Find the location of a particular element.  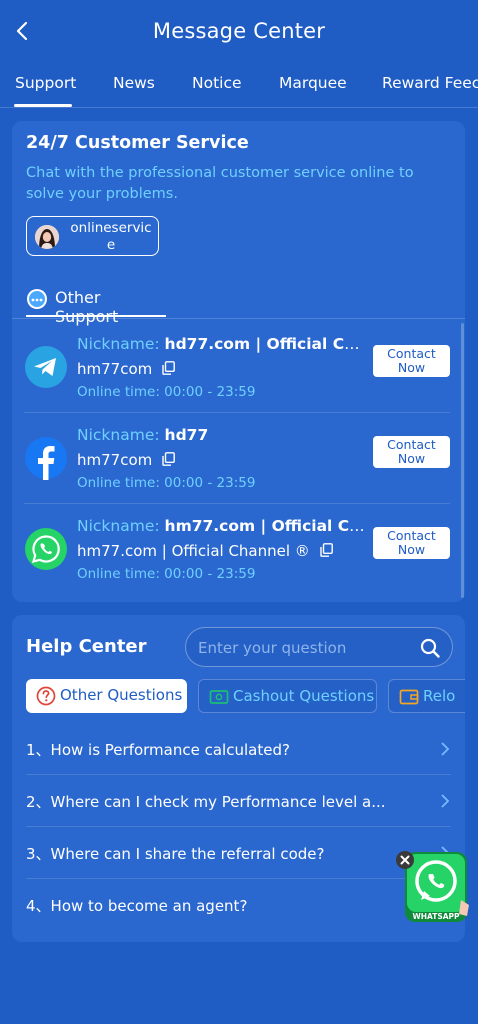

chip-label: Relo is located at coordinates (439, 696).